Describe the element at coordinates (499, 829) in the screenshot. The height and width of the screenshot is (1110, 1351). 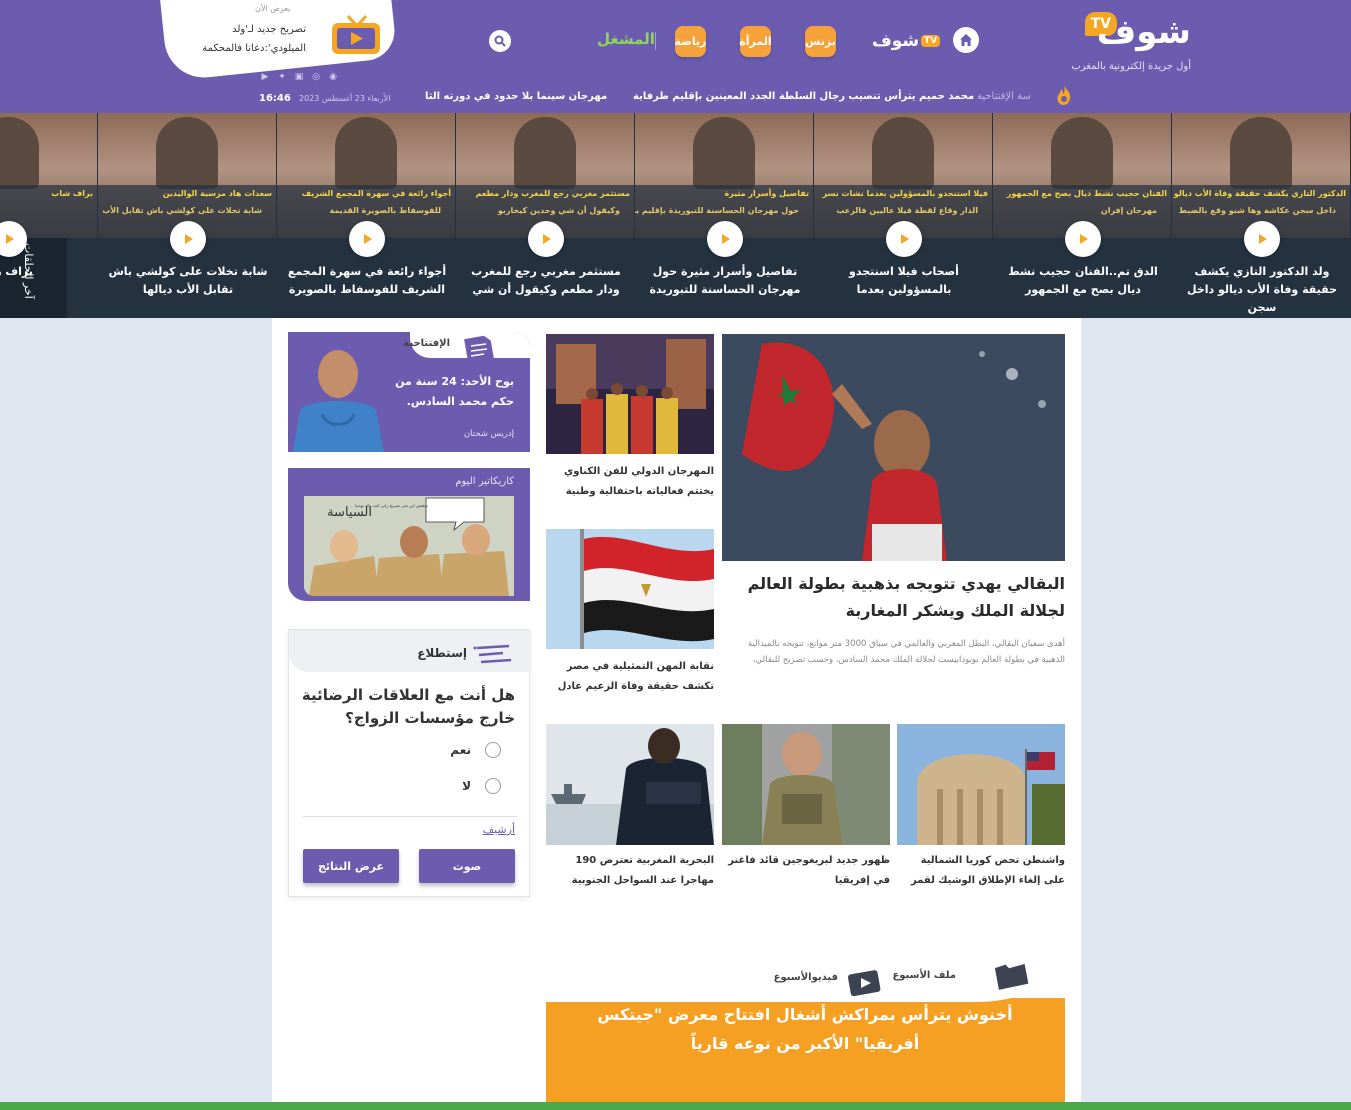
I see `poll-archive-link: أرشيف` at that location.